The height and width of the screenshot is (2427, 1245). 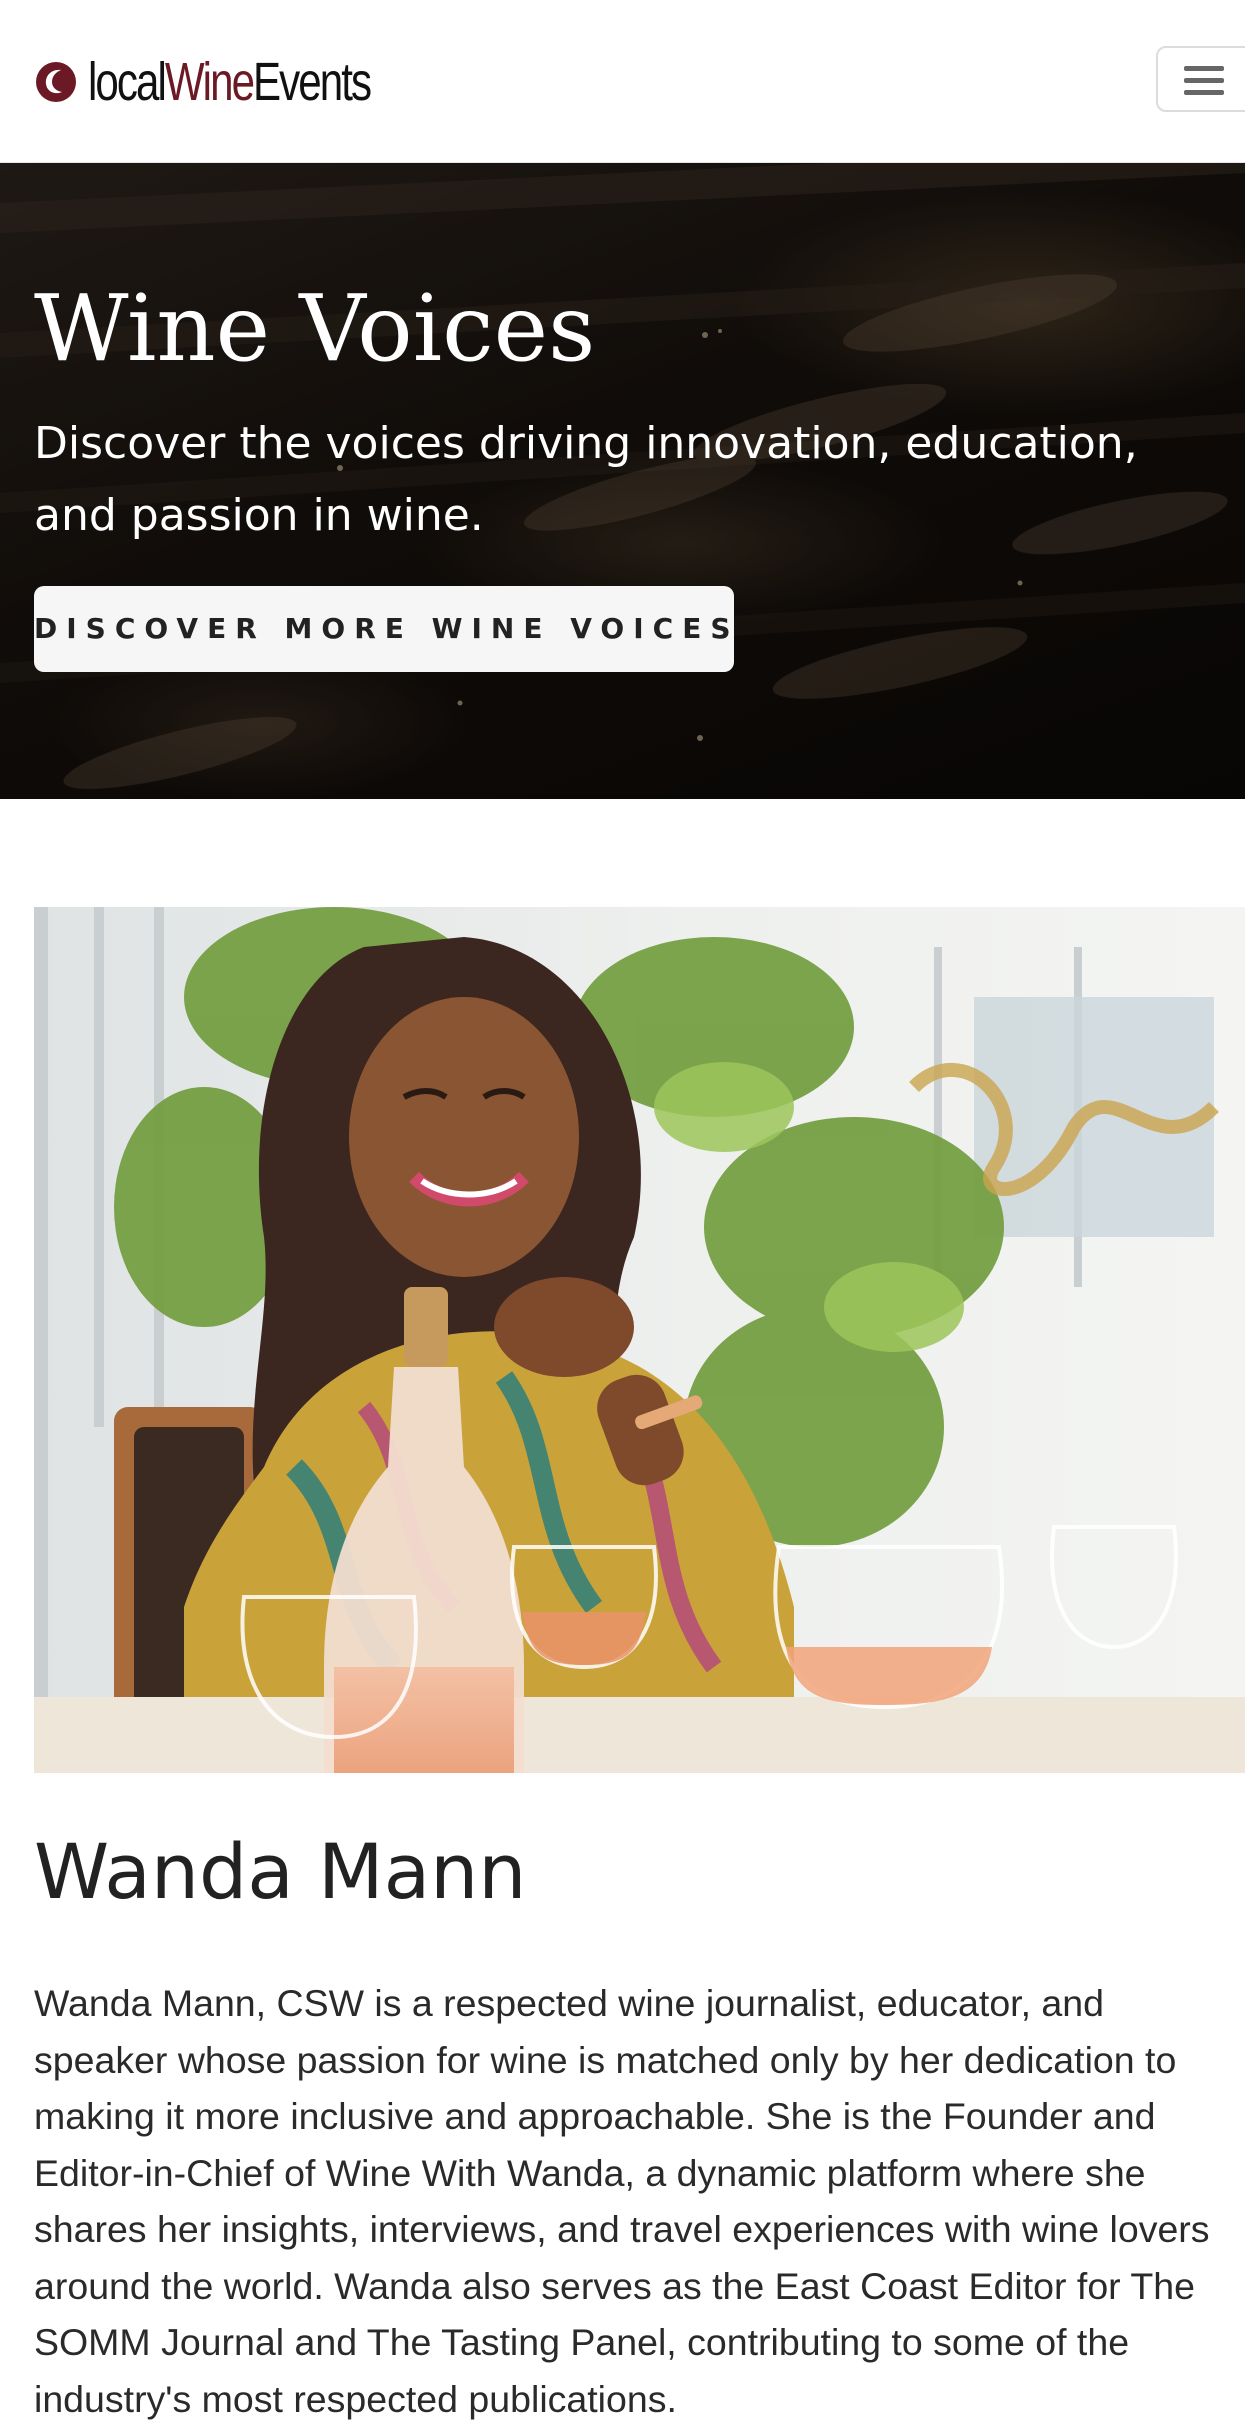 What do you see at coordinates (315, 328) in the screenshot?
I see `hero-title: Wine Voices` at bounding box center [315, 328].